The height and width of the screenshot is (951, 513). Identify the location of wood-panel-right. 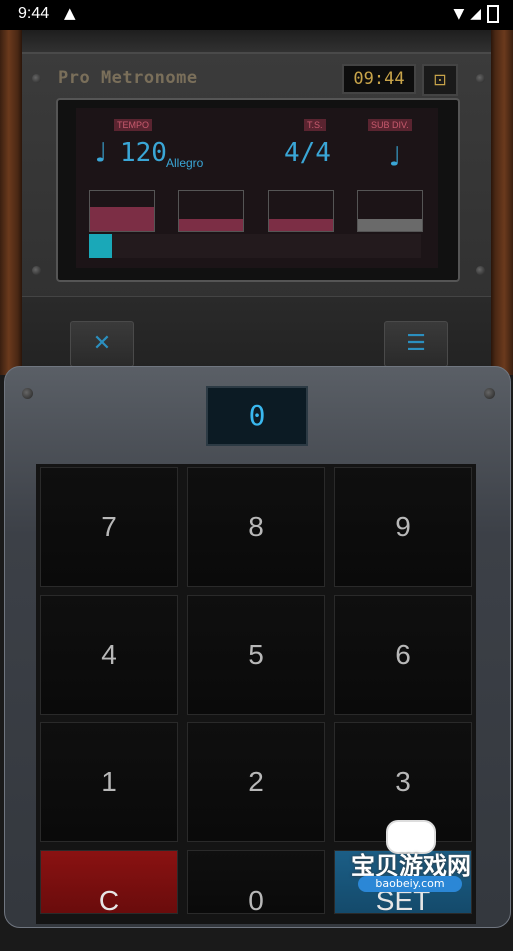
(502, 202).